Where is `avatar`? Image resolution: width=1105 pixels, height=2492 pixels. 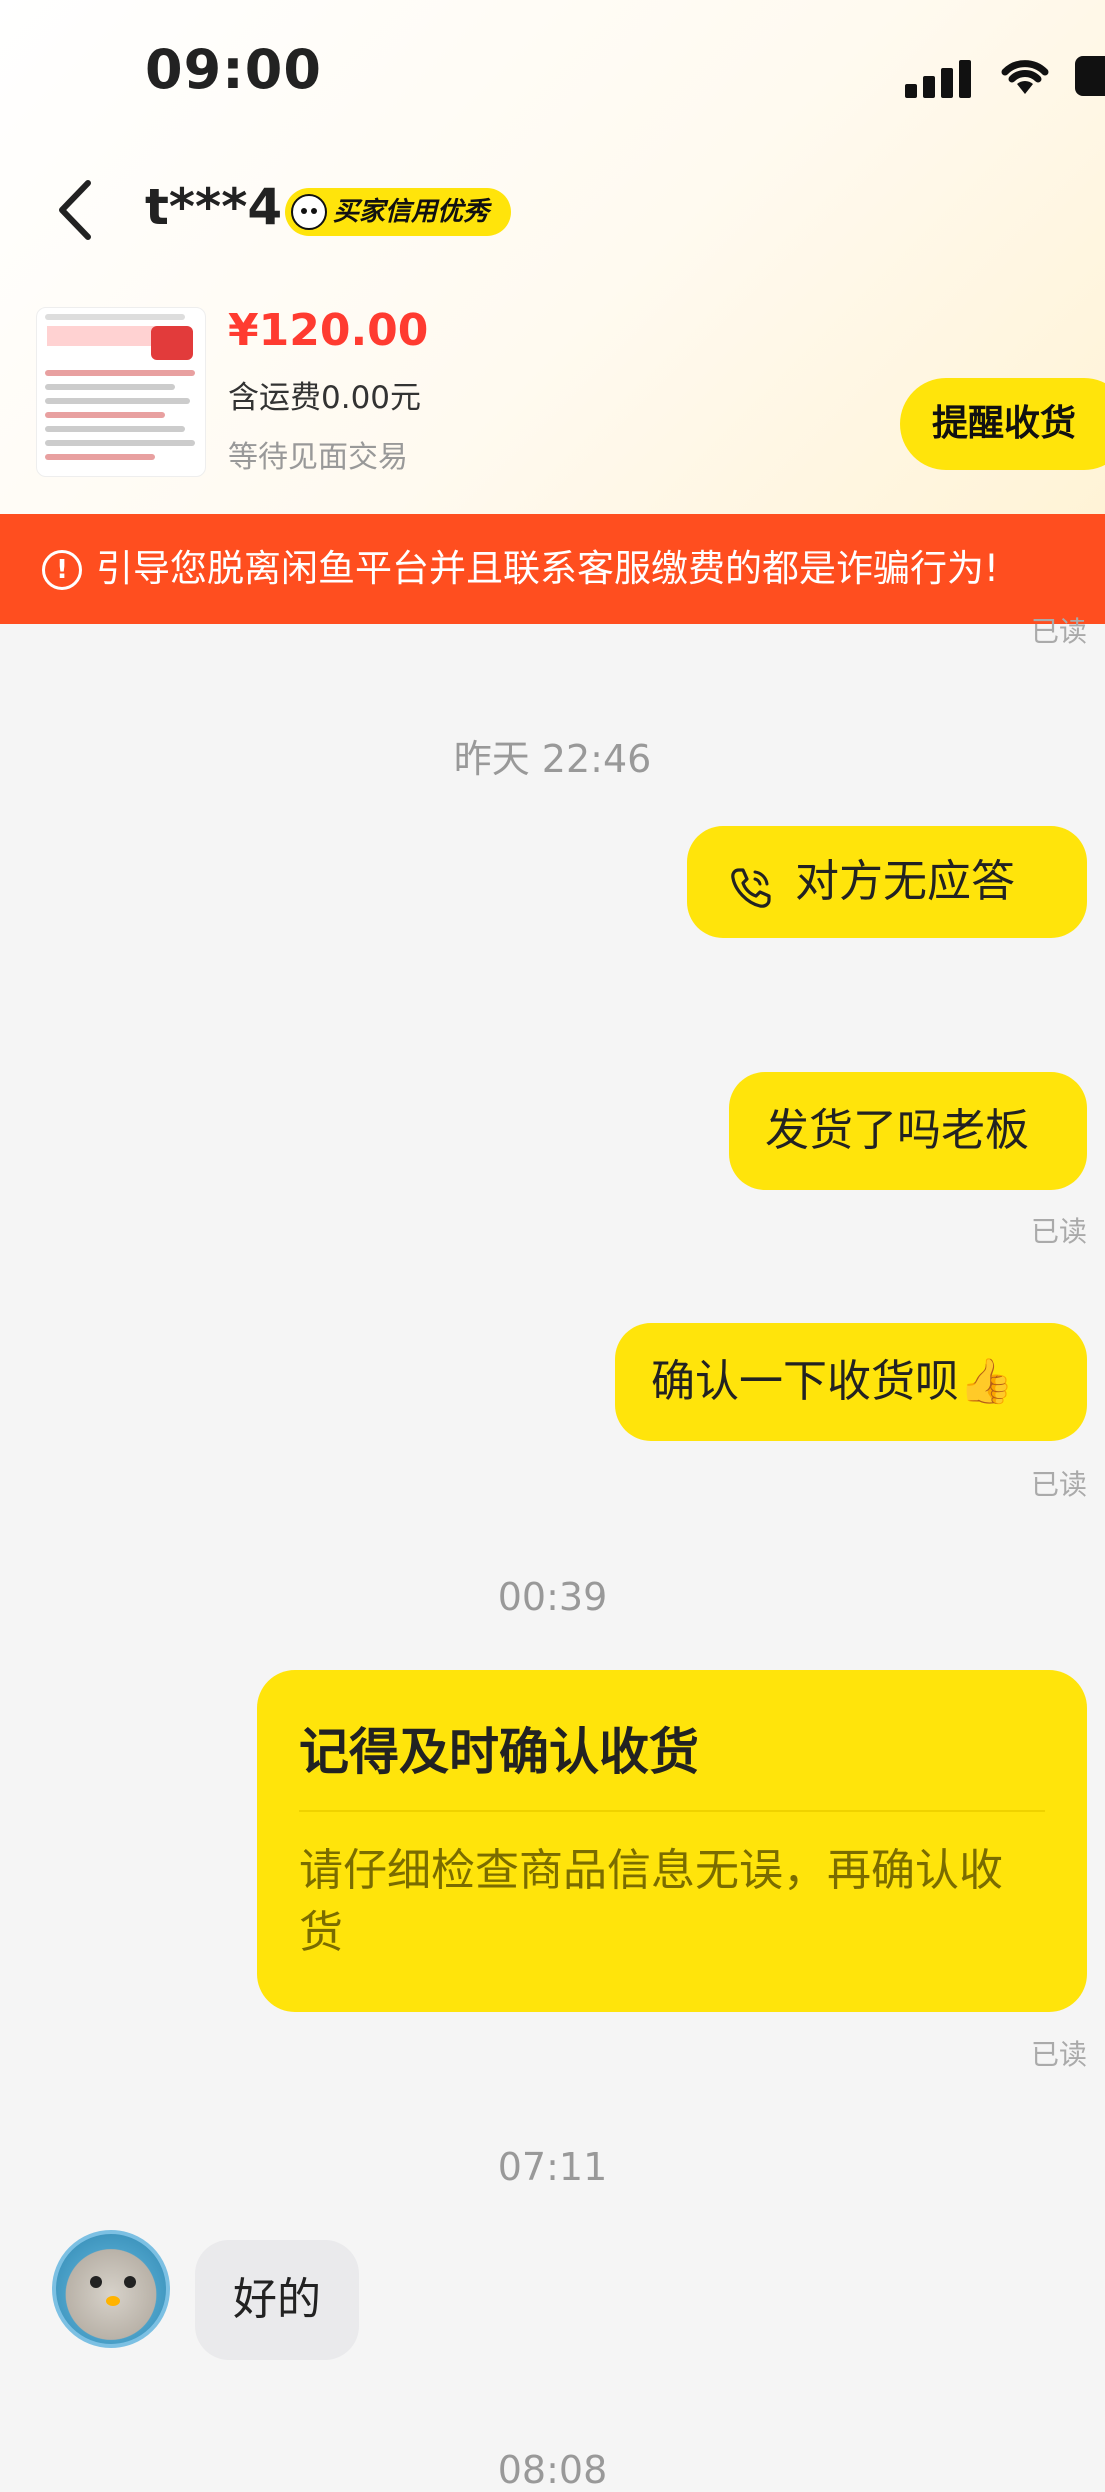 avatar is located at coordinates (111, 2289).